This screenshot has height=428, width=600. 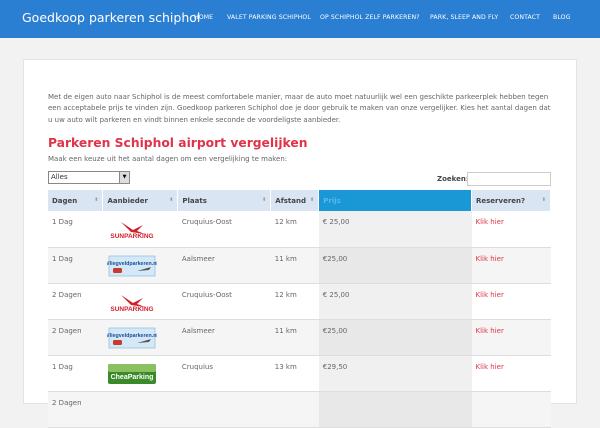 What do you see at coordinates (124, 177) in the screenshot?
I see `chevron-down-icon: ▼` at bounding box center [124, 177].